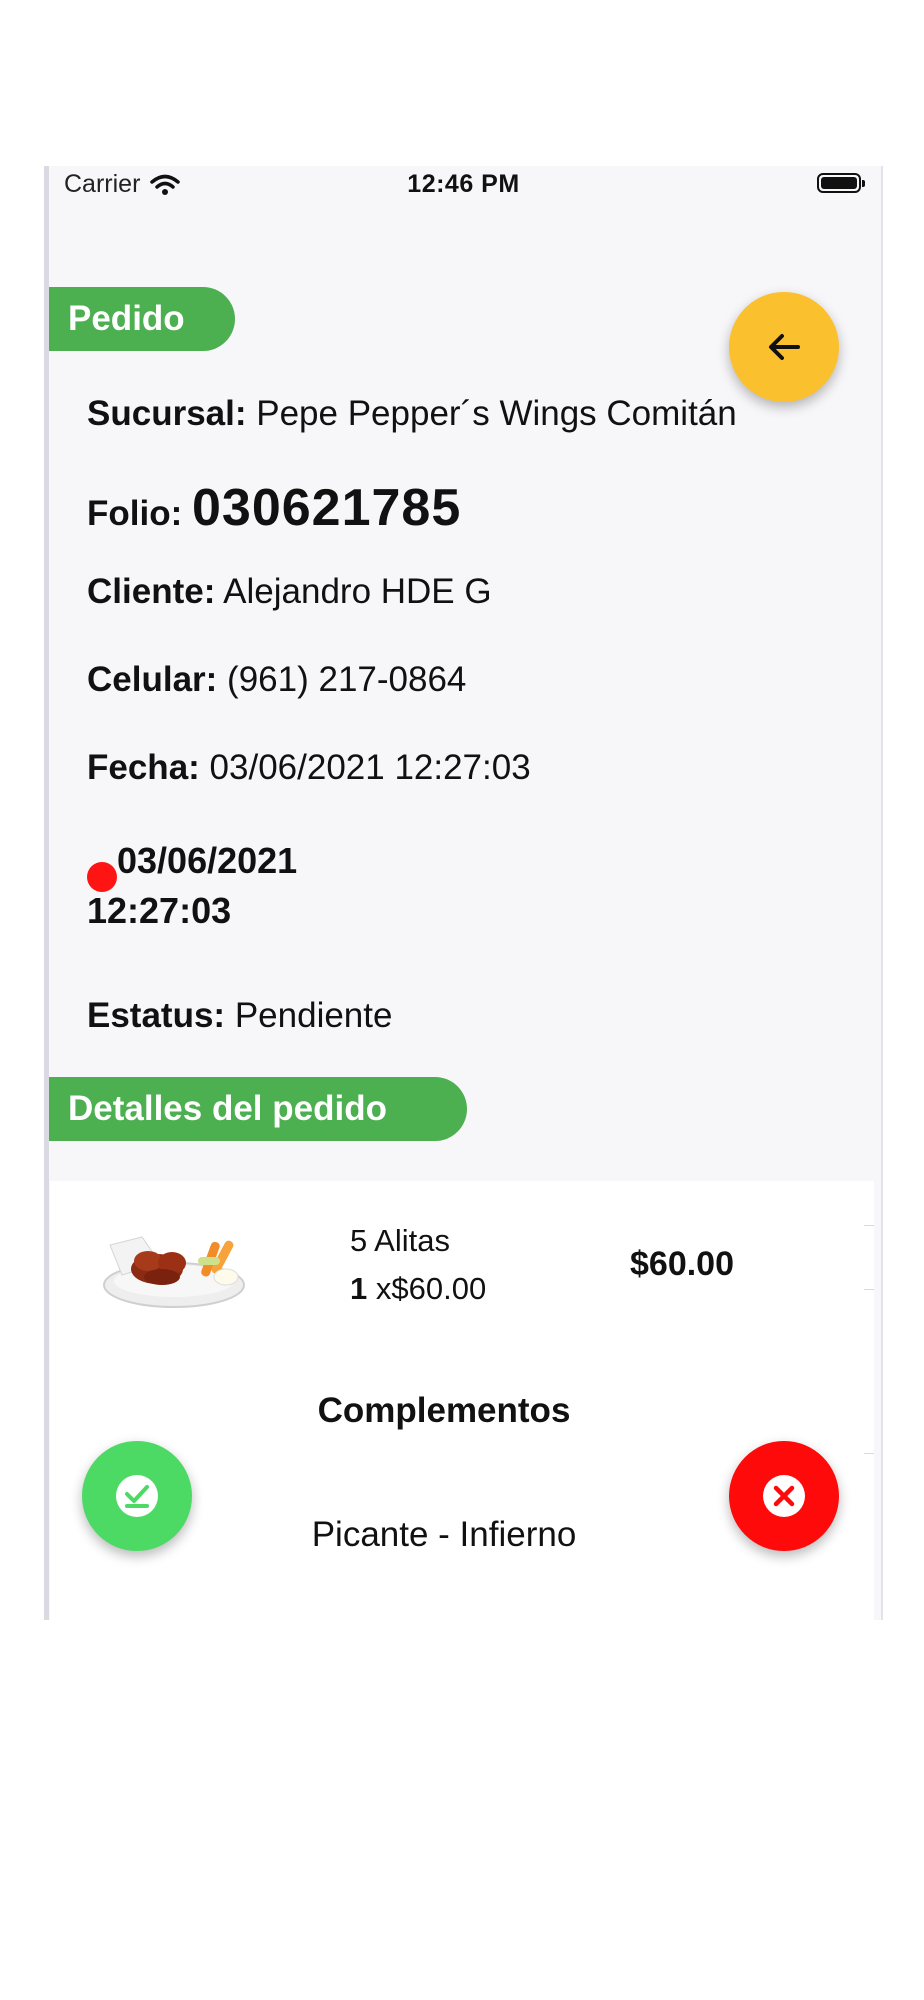 The width and height of the screenshot is (924, 2000). Describe the element at coordinates (156, 1015) in the screenshot. I see `status-label: Estatus:` at that location.